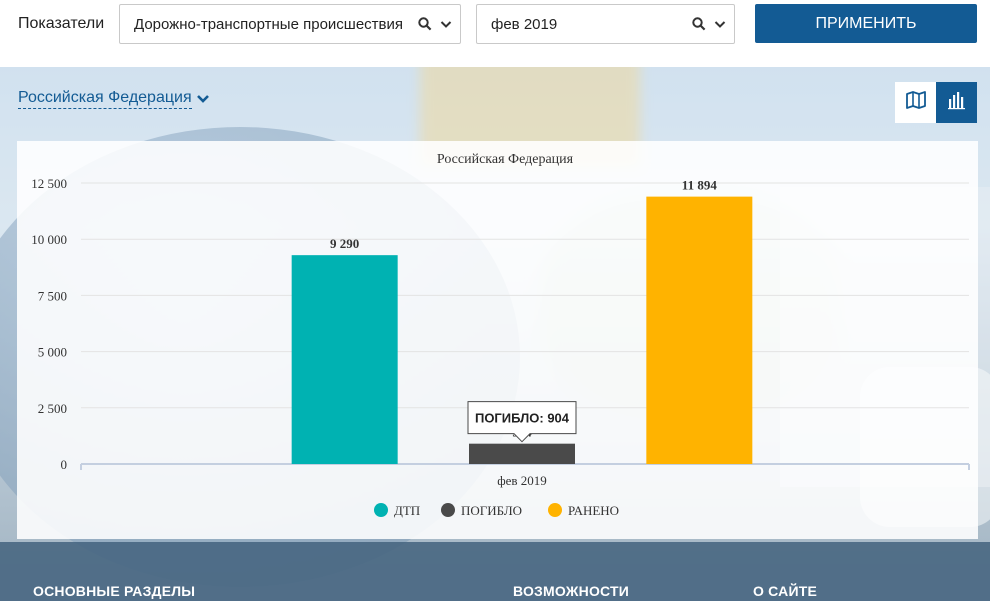  I want to click on y-tick-label: 12 500, so click(49, 183).